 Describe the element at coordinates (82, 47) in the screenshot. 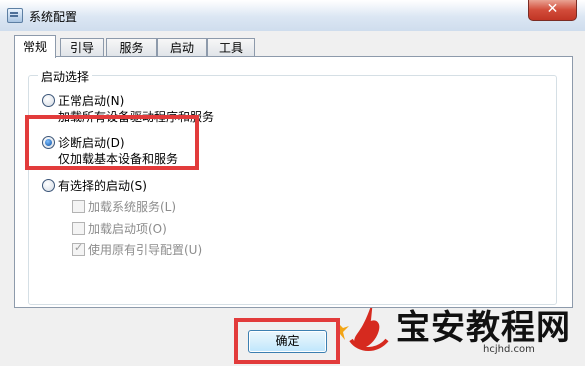

I see `tab-boot: 引导` at that location.